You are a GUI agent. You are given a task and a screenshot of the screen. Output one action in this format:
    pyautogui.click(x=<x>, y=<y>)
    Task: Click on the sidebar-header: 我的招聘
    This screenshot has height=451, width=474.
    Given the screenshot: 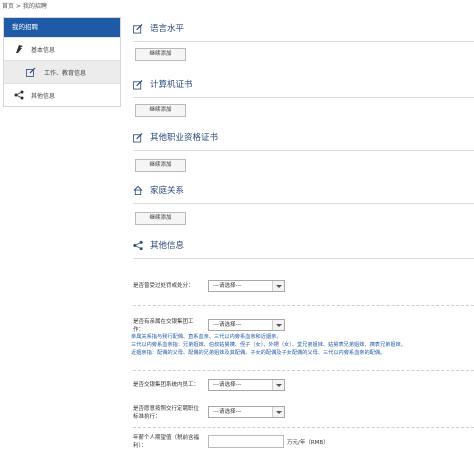 What is the action you would take?
    pyautogui.click(x=62, y=27)
    